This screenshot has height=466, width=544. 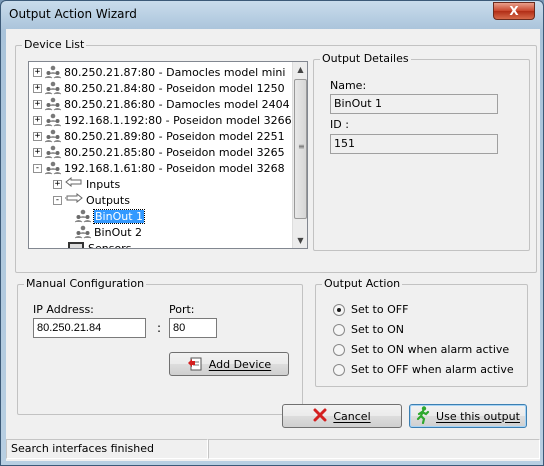 I want to click on tree-item-outputs: - Outputs, so click(x=91, y=200).